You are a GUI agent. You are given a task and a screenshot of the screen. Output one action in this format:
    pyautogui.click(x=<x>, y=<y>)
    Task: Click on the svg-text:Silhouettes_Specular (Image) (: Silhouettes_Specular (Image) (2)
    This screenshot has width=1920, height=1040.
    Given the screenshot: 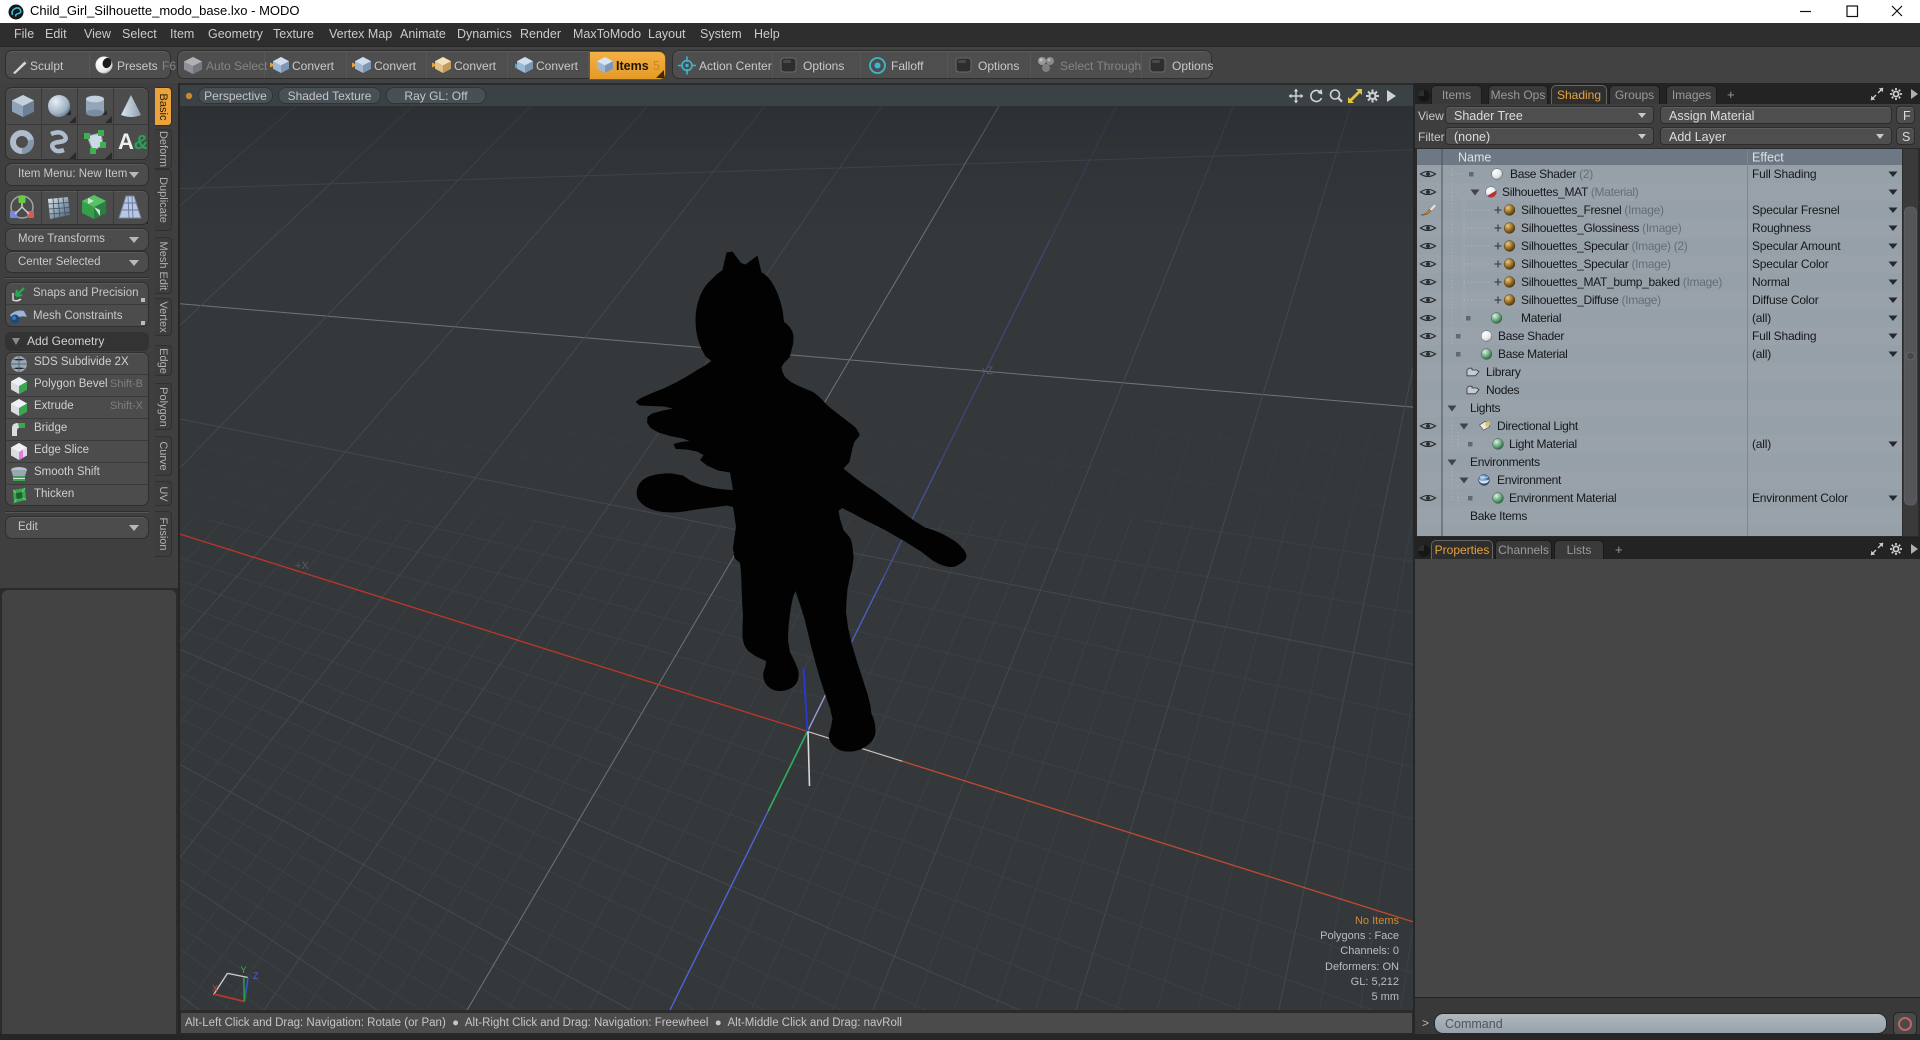 What is the action you would take?
    pyautogui.click(x=1604, y=246)
    